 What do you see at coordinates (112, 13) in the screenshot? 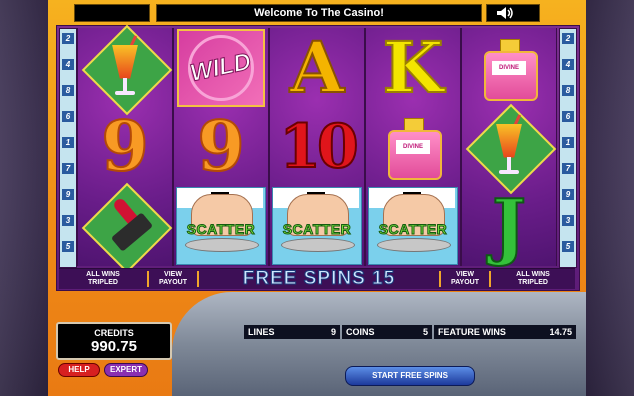
I see `top-left-panel` at bounding box center [112, 13].